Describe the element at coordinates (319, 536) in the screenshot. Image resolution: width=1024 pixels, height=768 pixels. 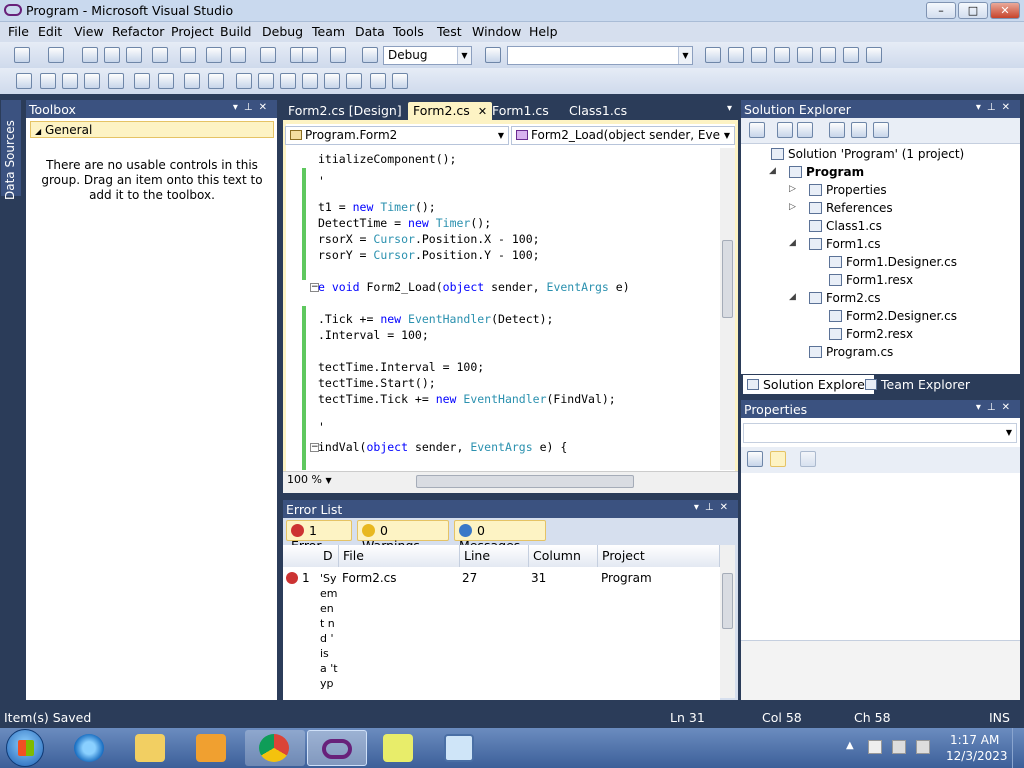
I see `errors-filter-button: 1 Error` at that location.